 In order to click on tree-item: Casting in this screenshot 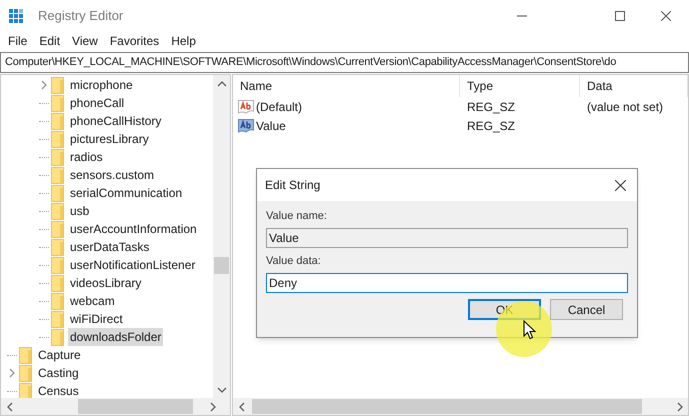, I will do `click(58, 373)`.